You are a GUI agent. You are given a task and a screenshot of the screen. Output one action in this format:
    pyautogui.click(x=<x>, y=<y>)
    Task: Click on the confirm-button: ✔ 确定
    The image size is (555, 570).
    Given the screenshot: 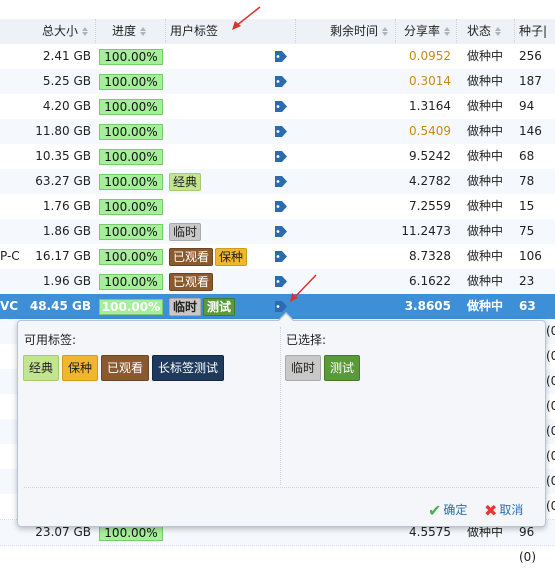 What is the action you would take?
    pyautogui.click(x=447, y=510)
    